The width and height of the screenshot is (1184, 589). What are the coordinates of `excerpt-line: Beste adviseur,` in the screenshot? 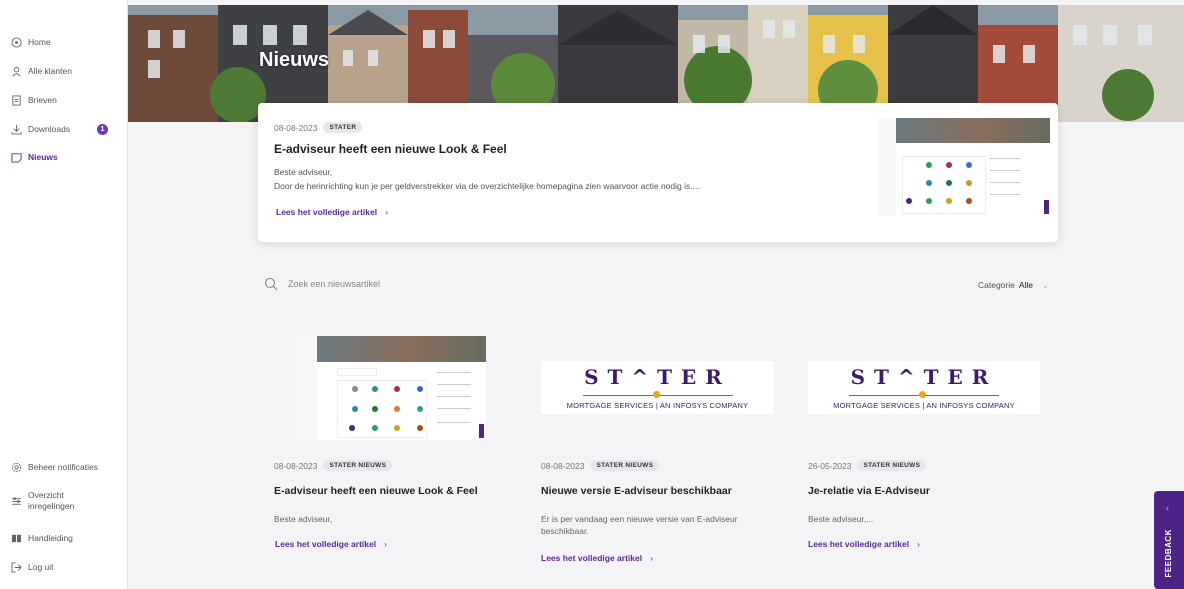 It's located at (303, 172).